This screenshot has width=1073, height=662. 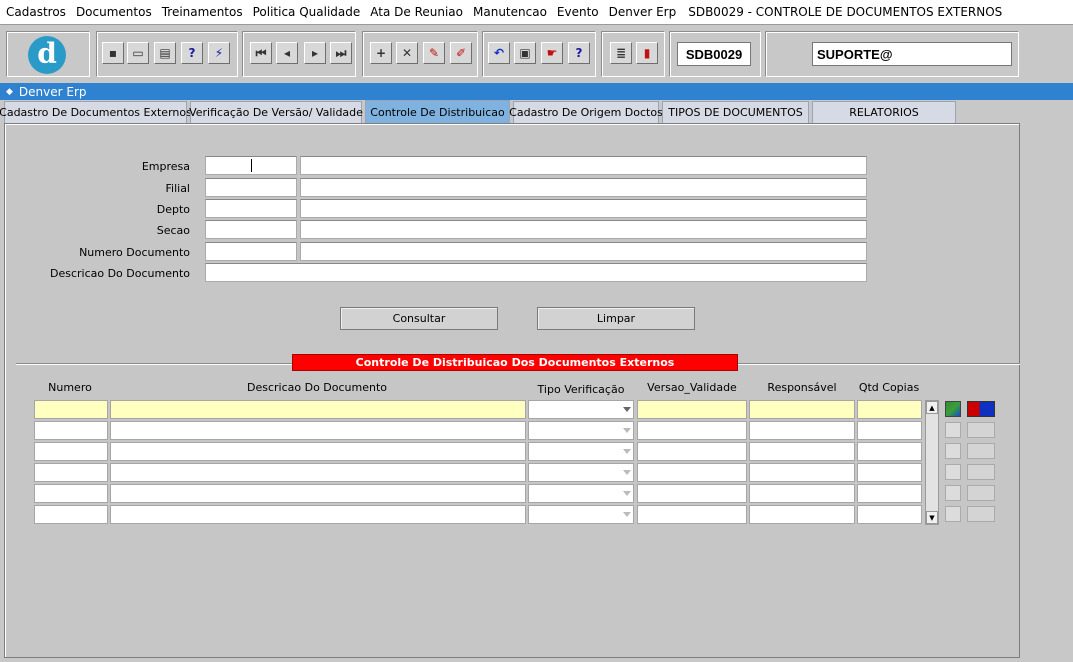 I want to click on empresa-name-field, so click(x=583, y=165).